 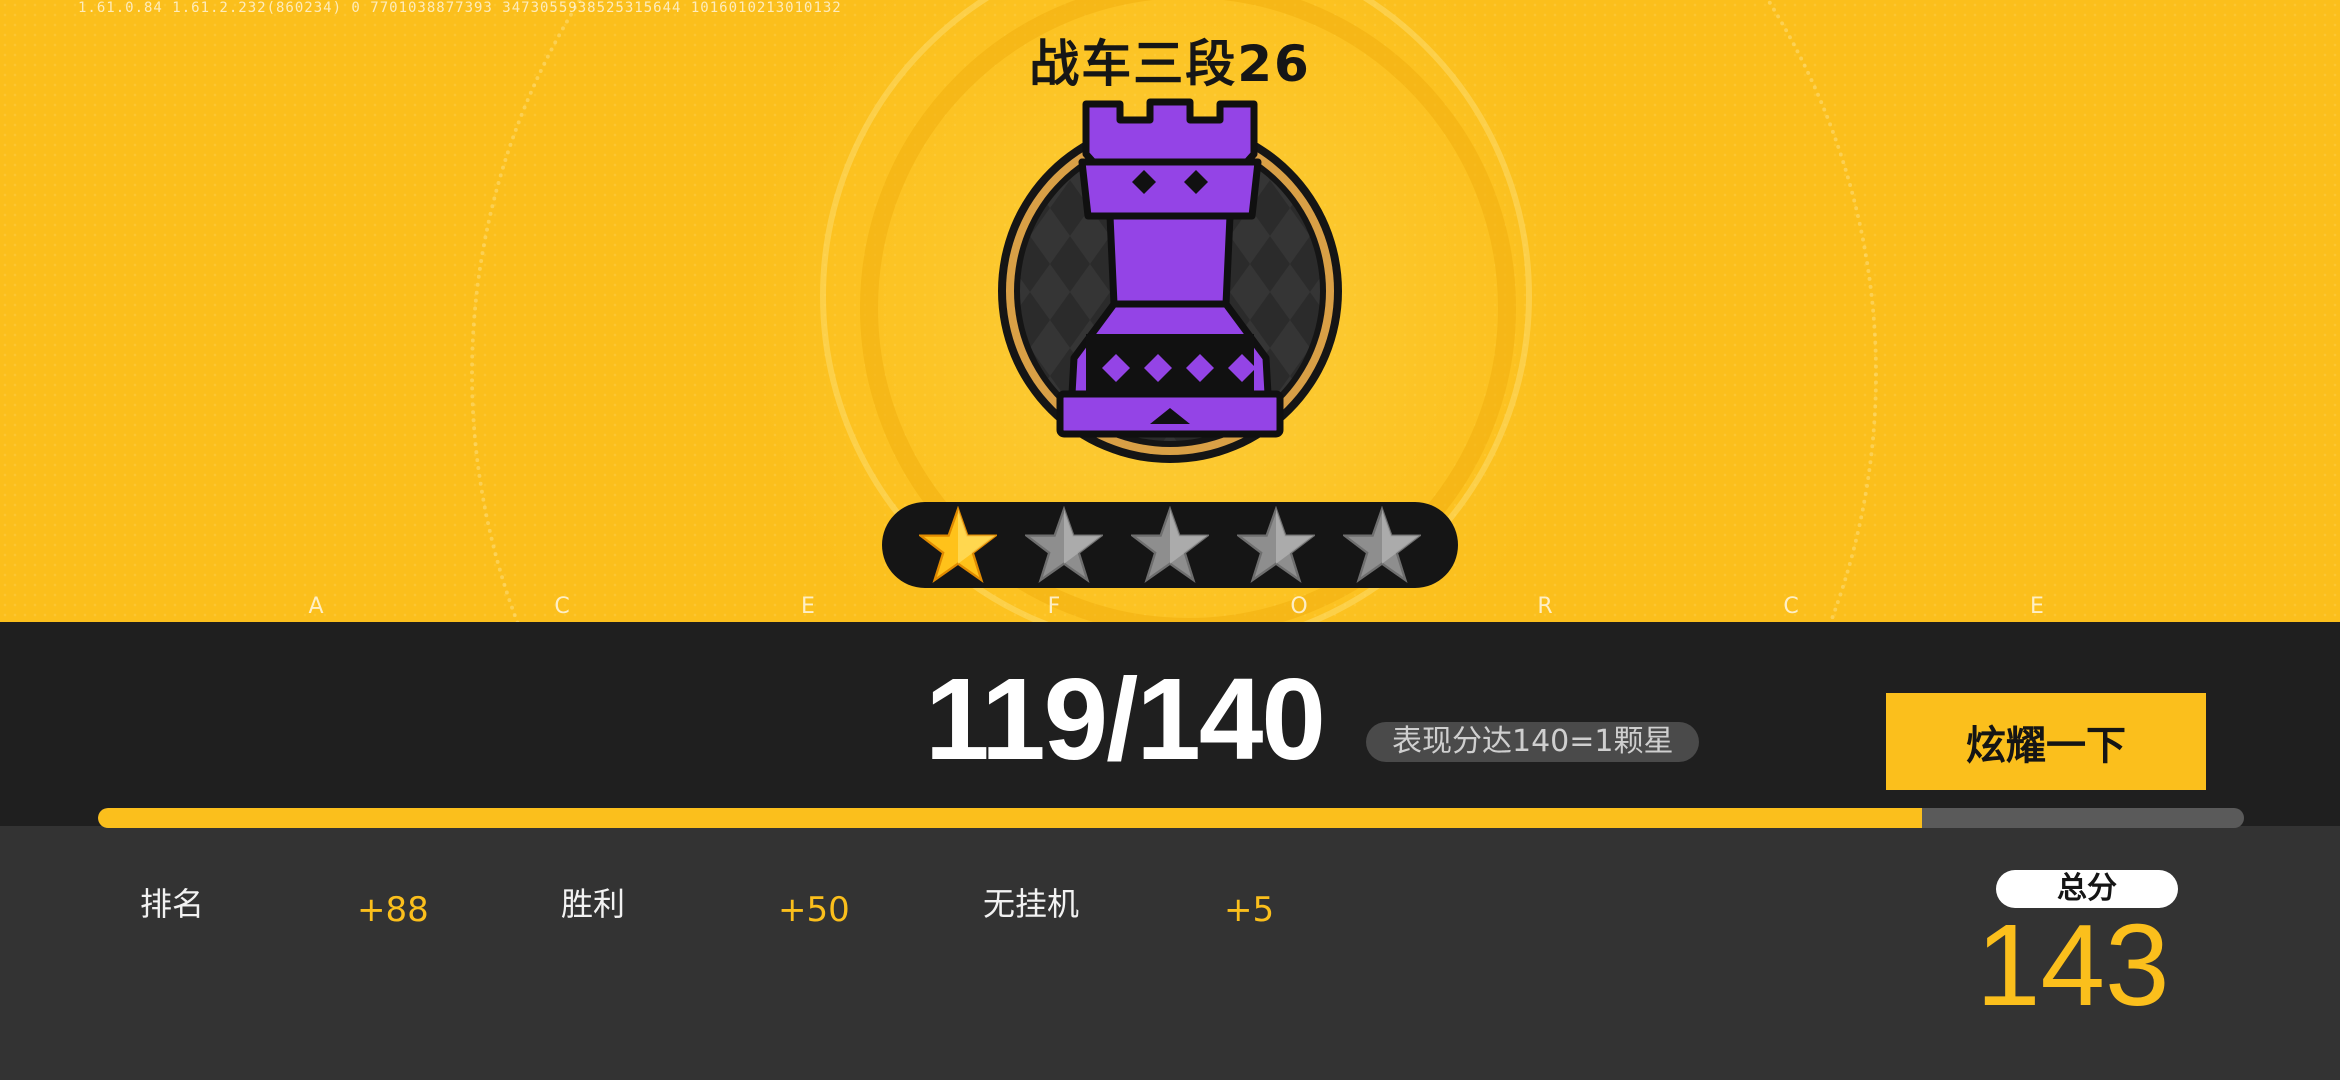 I want to click on breakdown-label-rank: 排名, so click(x=172, y=904).